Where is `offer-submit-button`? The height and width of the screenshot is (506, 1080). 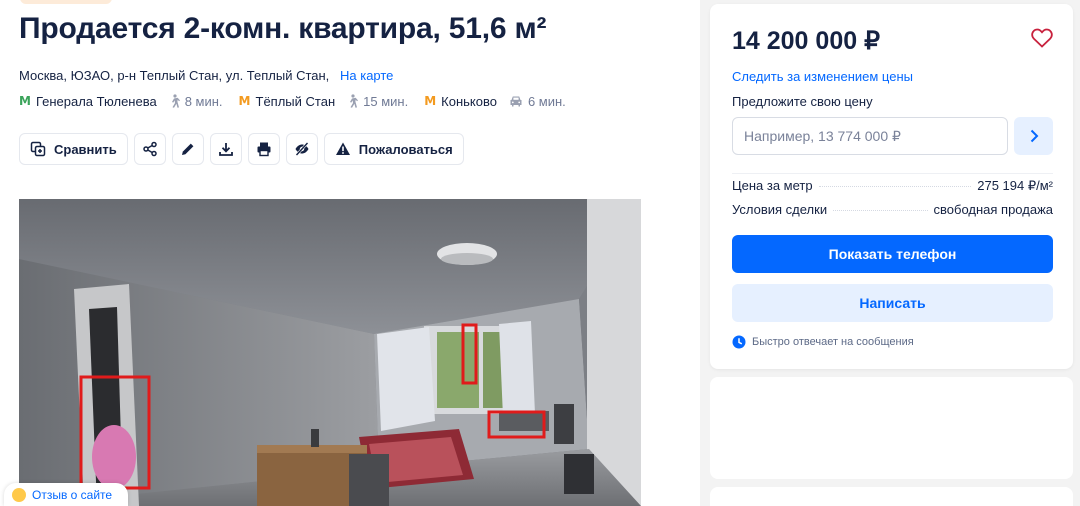
offer-submit-button is located at coordinates (1033, 136).